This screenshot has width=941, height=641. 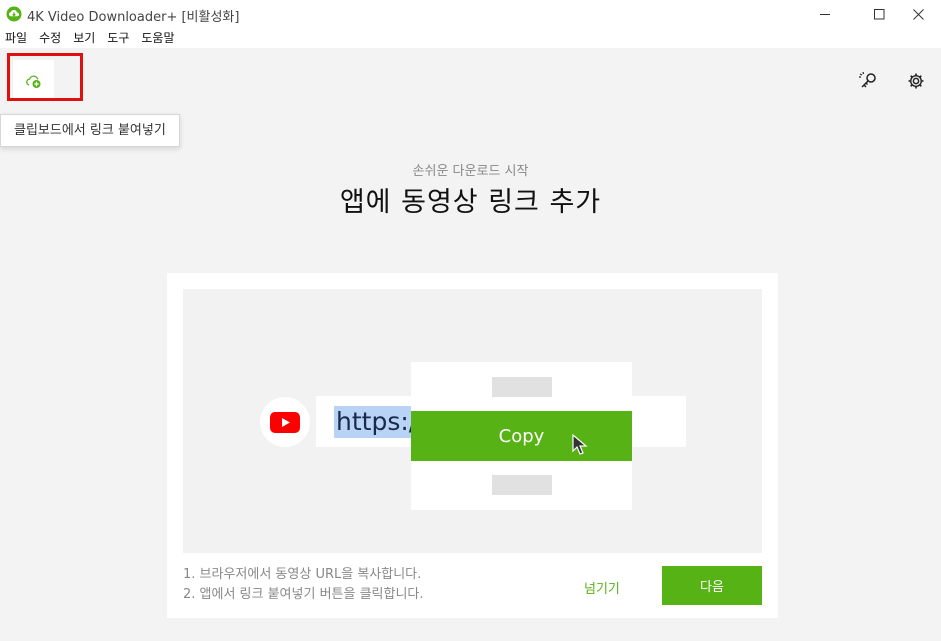 I want to click on title-bar: 4K Video Downloader+ [비활성화], so click(x=470, y=14).